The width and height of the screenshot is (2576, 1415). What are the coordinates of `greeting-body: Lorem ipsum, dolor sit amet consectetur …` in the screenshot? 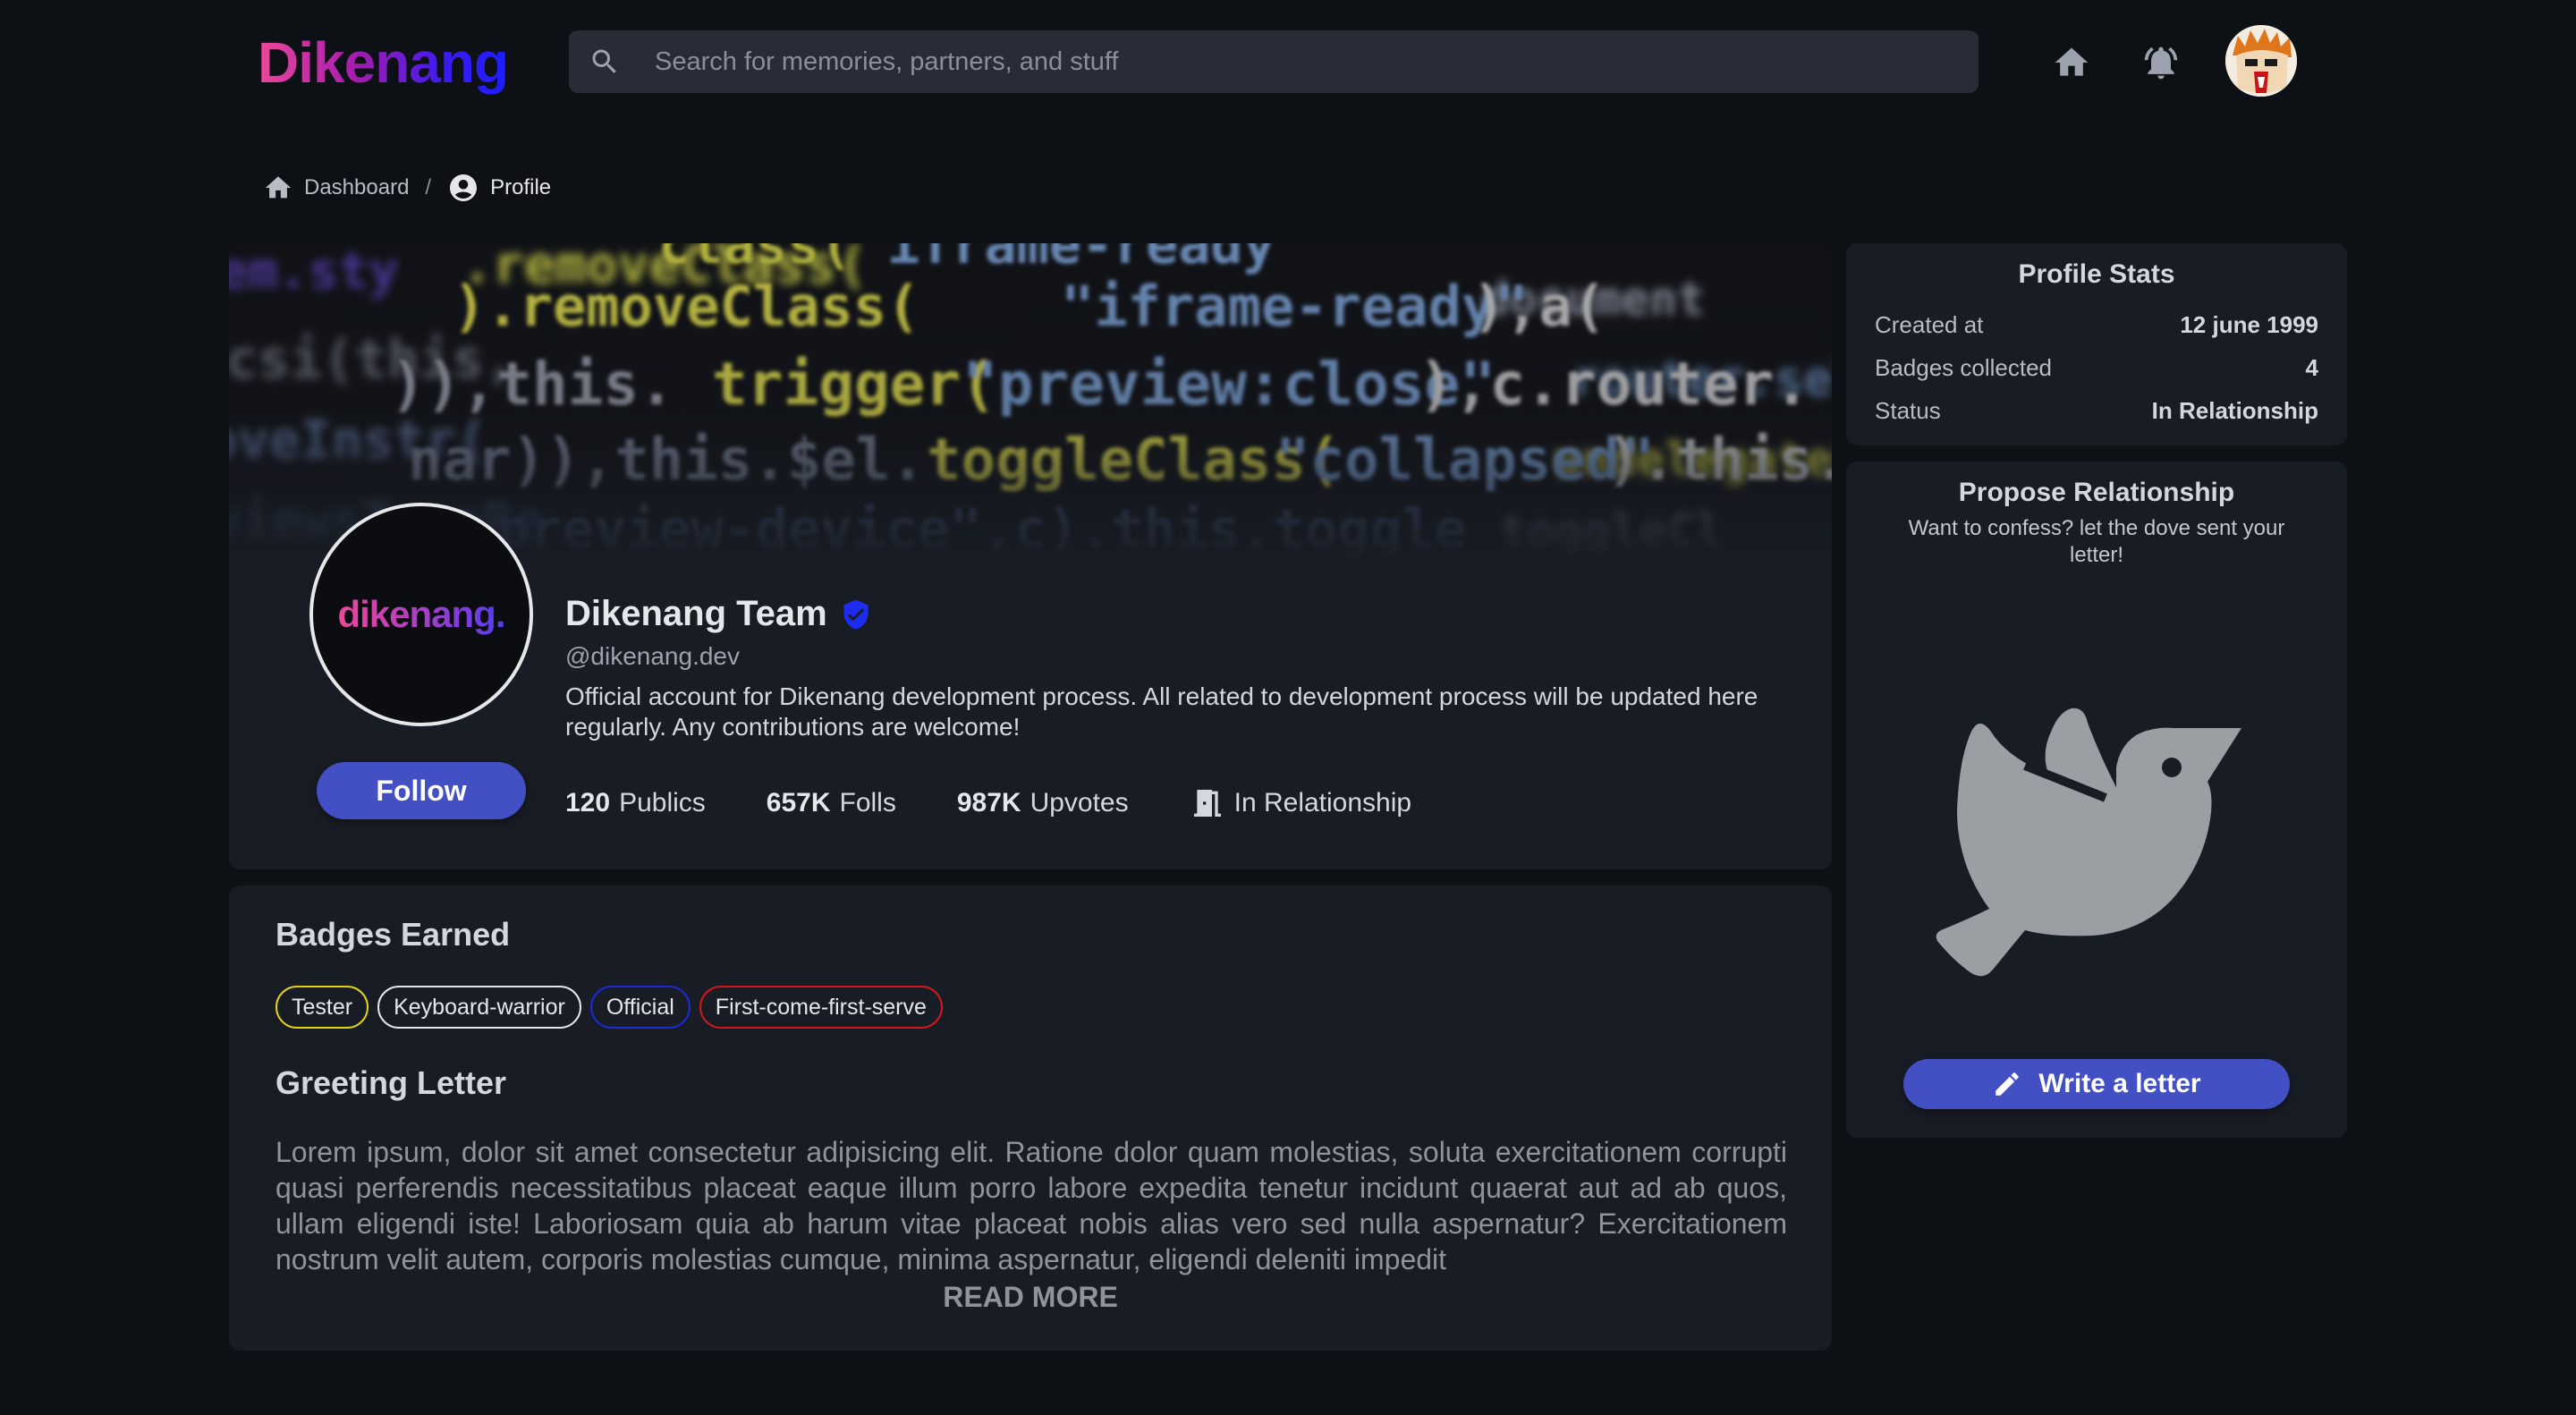 It's located at (1031, 1206).